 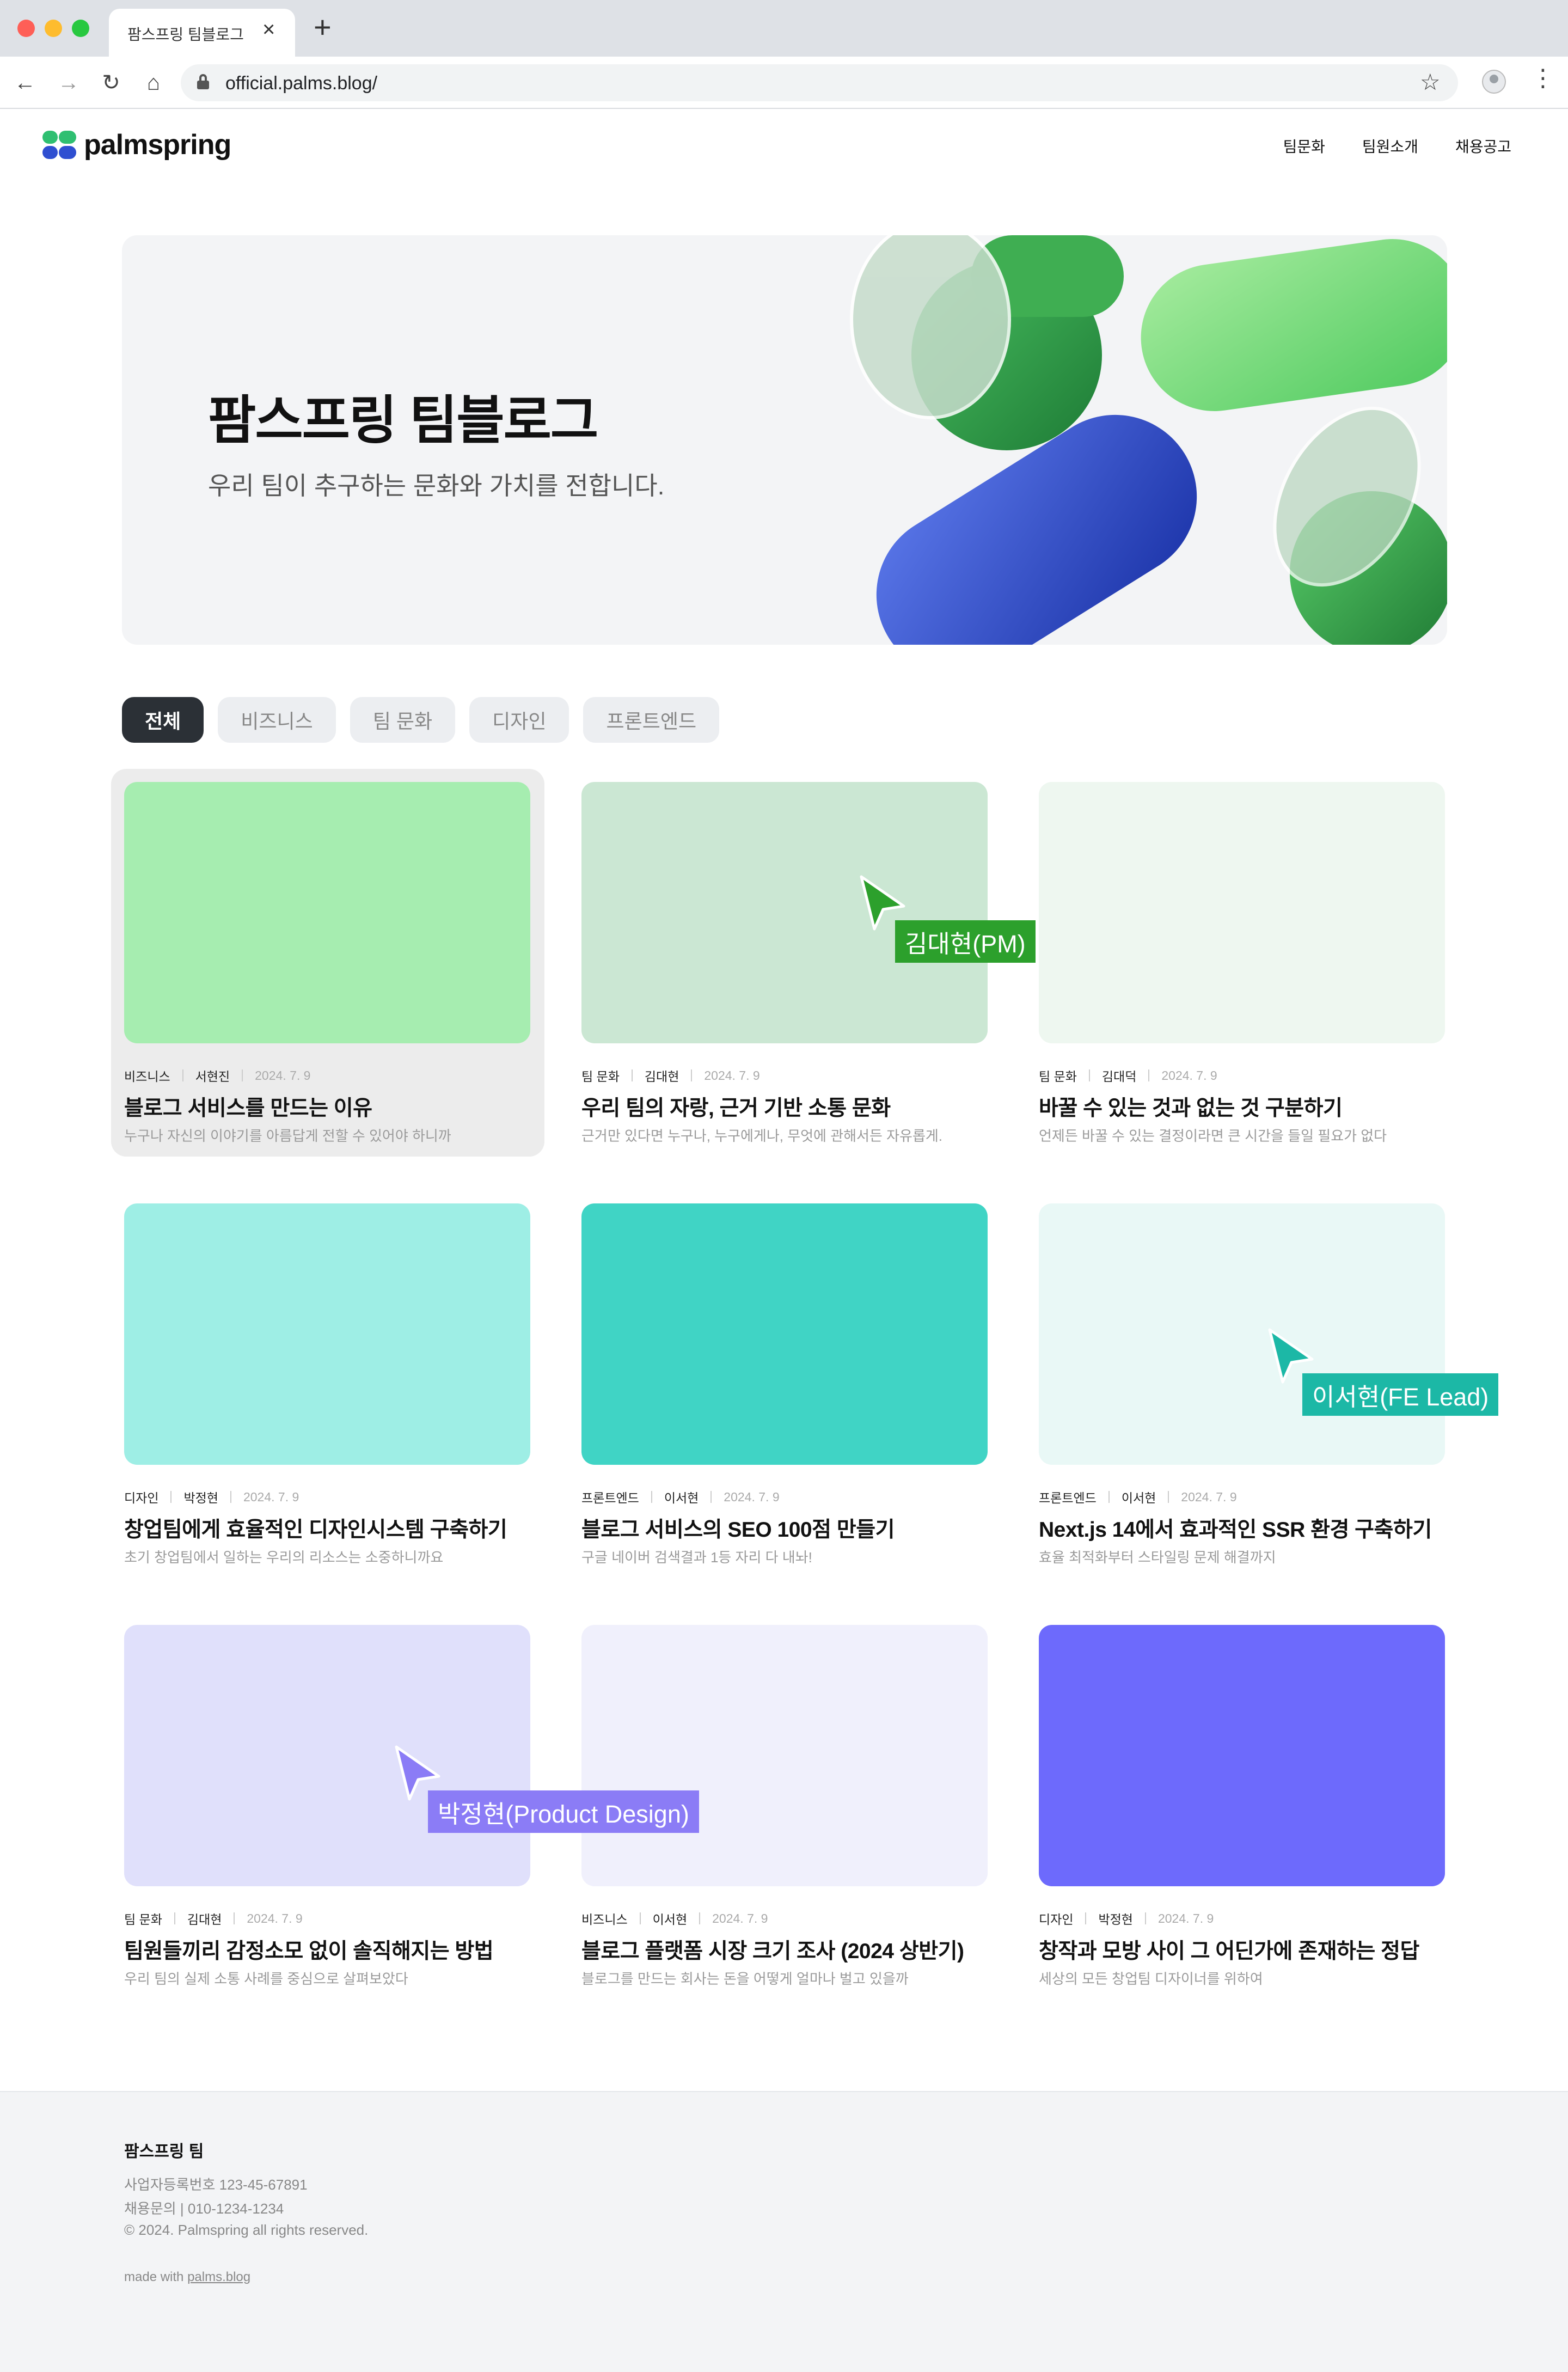 I want to click on hero-banner: 팜스프링 팀블로그 우리 팀이 추구하는 문화와 가치를 전합니다., so click(x=784, y=440).